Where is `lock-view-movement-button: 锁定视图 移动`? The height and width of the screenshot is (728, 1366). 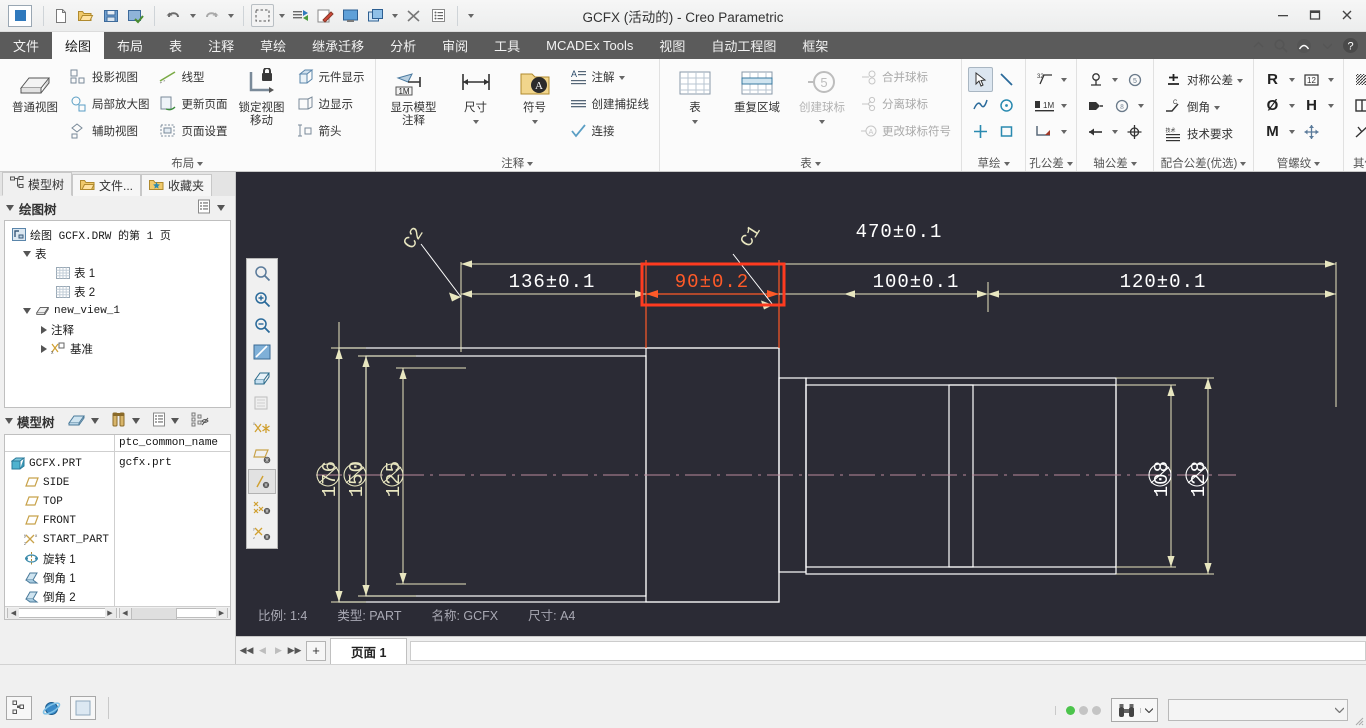
lock-view-movement-button: 锁定视图 移动 is located at coordinates (262, 97).